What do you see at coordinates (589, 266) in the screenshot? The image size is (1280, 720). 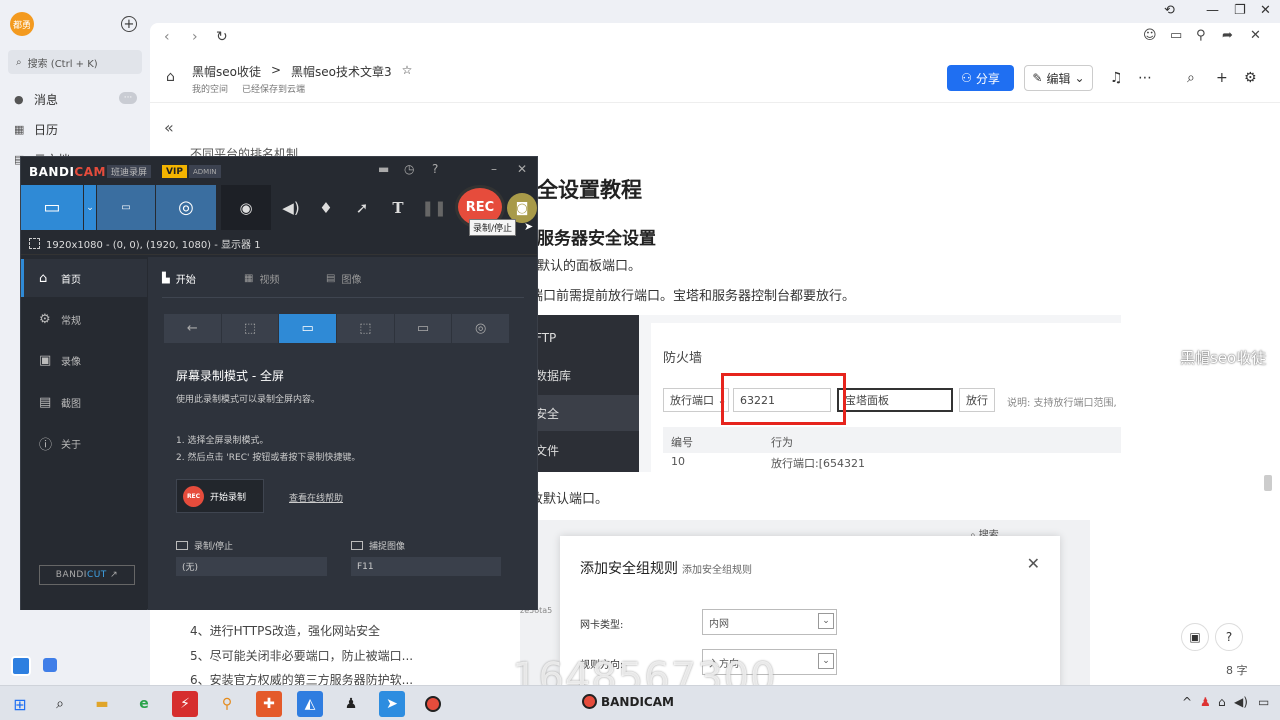 I see `doc-paragraph: 默认的面板端口。` at bounding box center [589, 266].